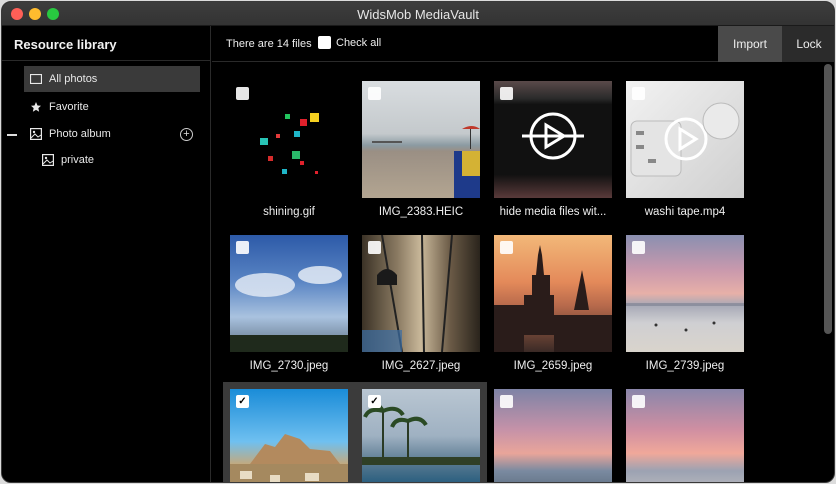  Describe the element at coordinates (359, 42) in the screenshot. I see `check-all-label: Check all` at that location.